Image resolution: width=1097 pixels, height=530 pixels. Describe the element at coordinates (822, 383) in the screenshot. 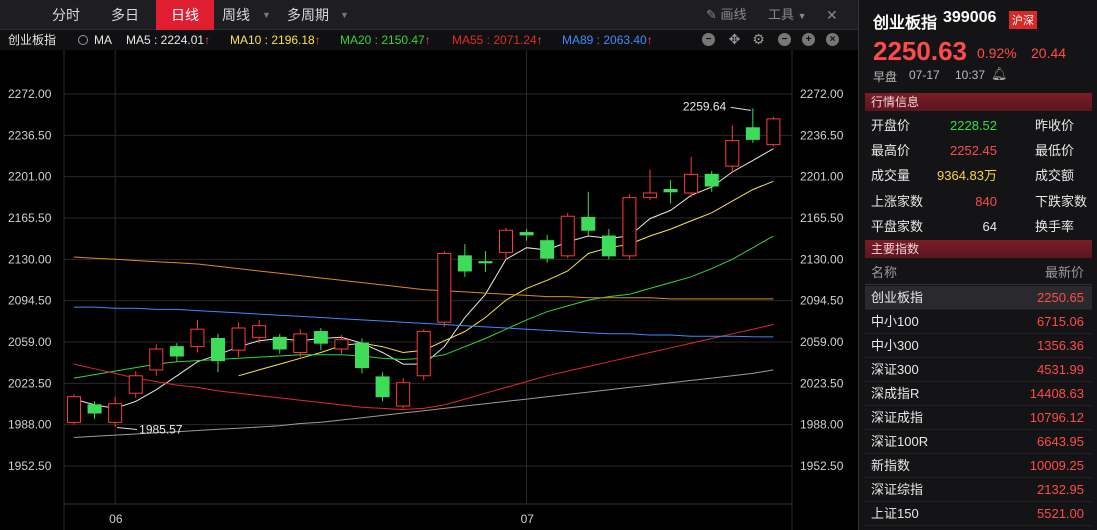

I see `y-tick-label-right: 2023.50` at that location.